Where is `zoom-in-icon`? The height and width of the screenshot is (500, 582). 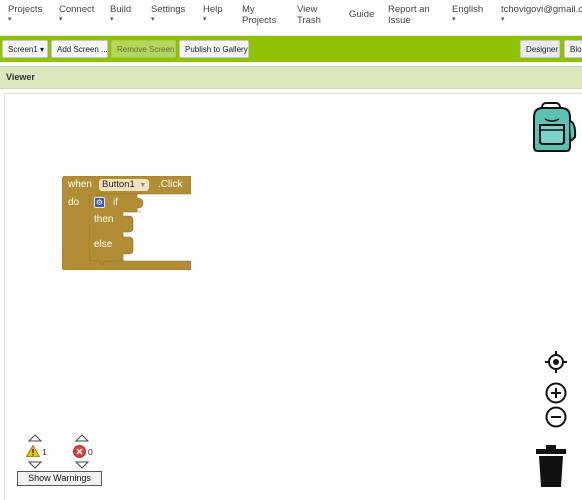 zoom-in-icon is located at coordinates (556, 393).